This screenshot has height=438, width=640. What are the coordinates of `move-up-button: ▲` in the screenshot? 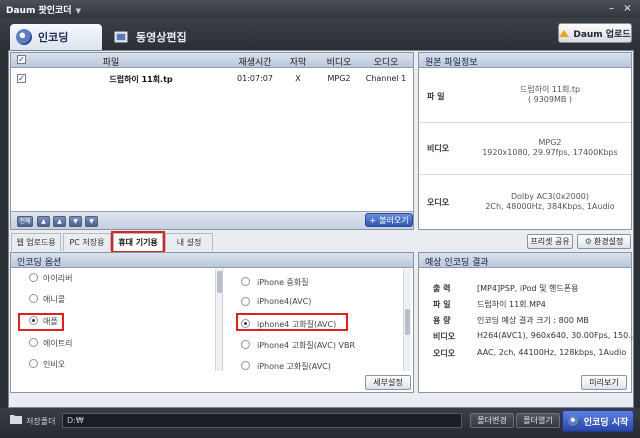 It's located at (59, 221).